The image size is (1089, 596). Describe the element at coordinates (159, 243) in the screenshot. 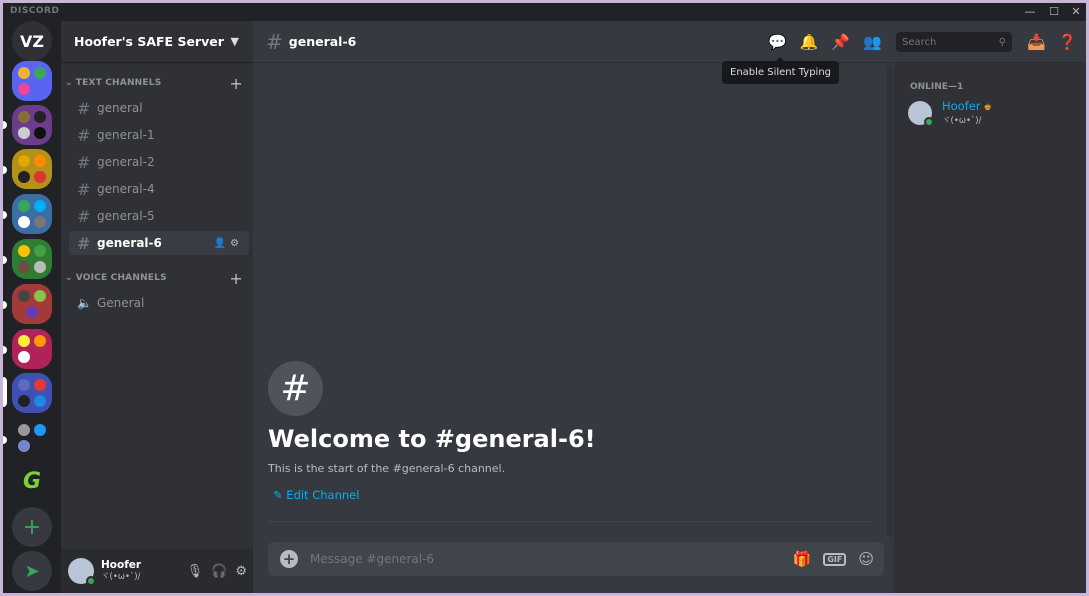

I see `channel-item-active: # general-6 👤⚙` at that location.